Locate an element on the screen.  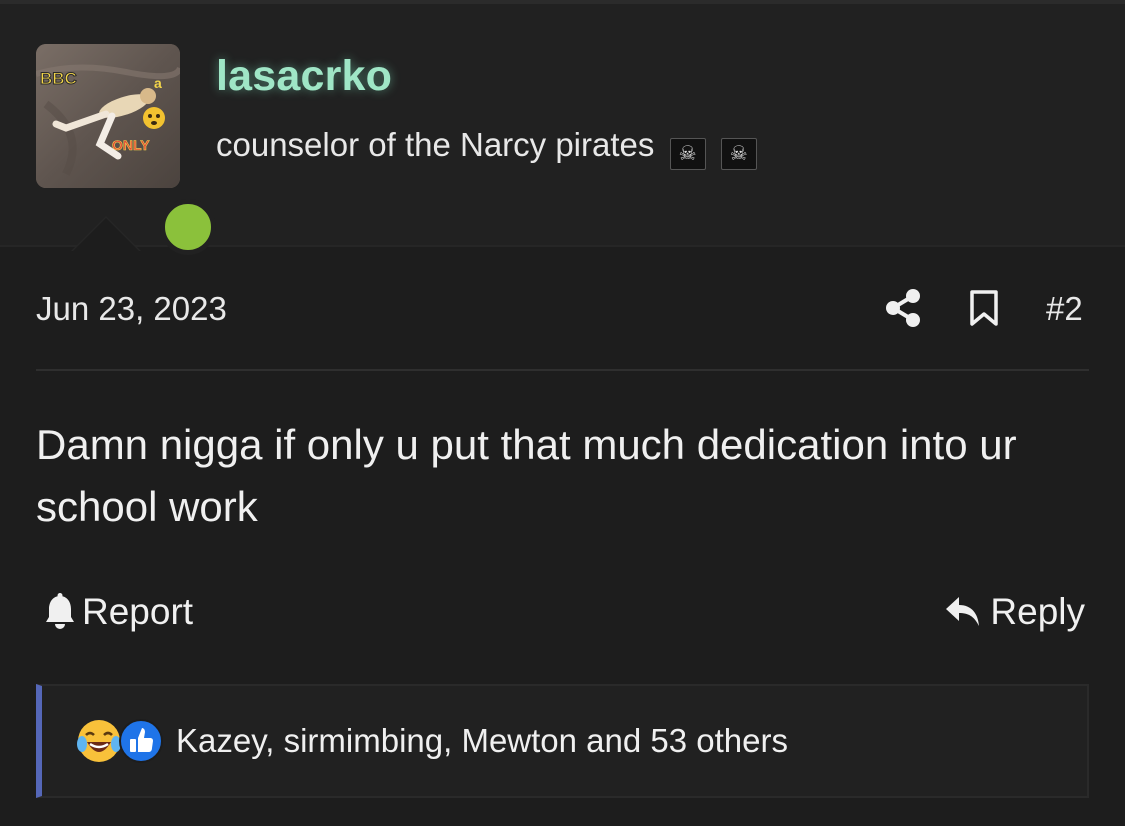
reply-button: Reply is located at coordinates (1014, 612).